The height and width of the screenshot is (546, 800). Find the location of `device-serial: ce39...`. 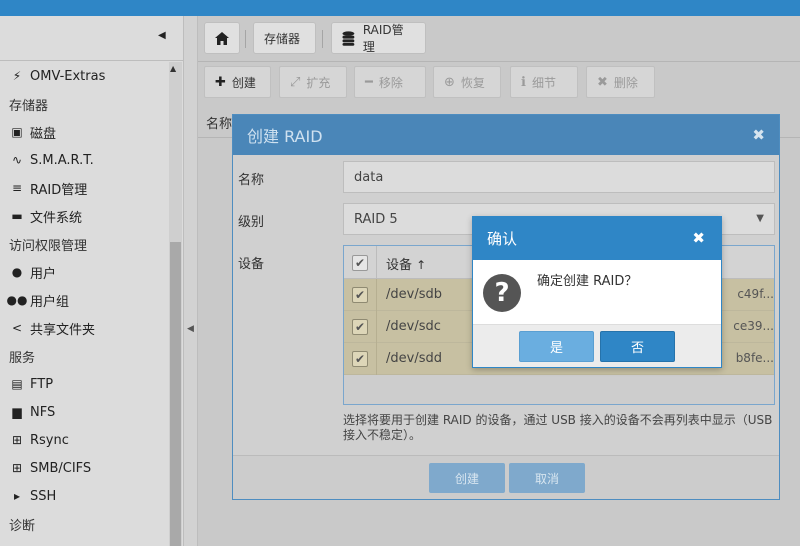

device-serial: ce39... is located at coordinates (753, 326).